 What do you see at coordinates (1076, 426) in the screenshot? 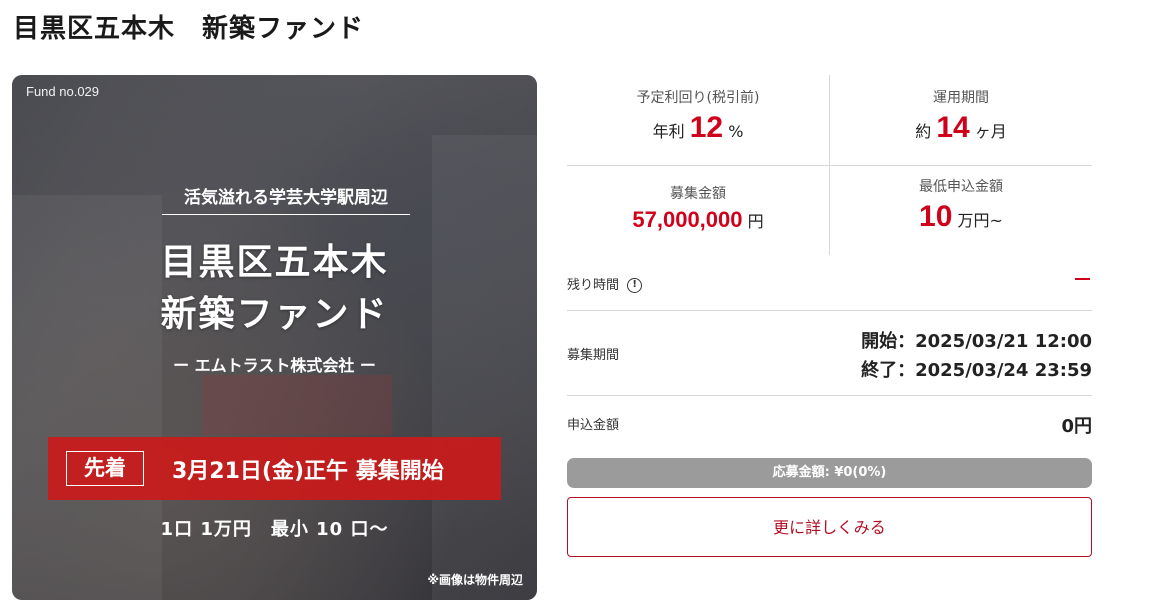
I see `applied-value: 0円` at bounding box center [1076, 426].